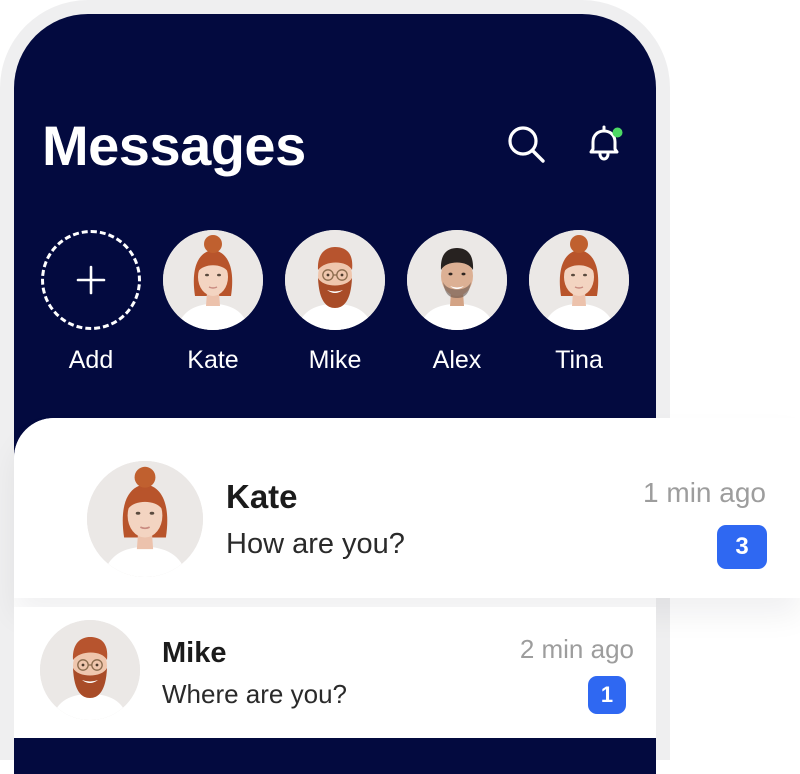 This screenshot has width=800, height=774. I want to click on story-label: Tina, so click(579, 360).